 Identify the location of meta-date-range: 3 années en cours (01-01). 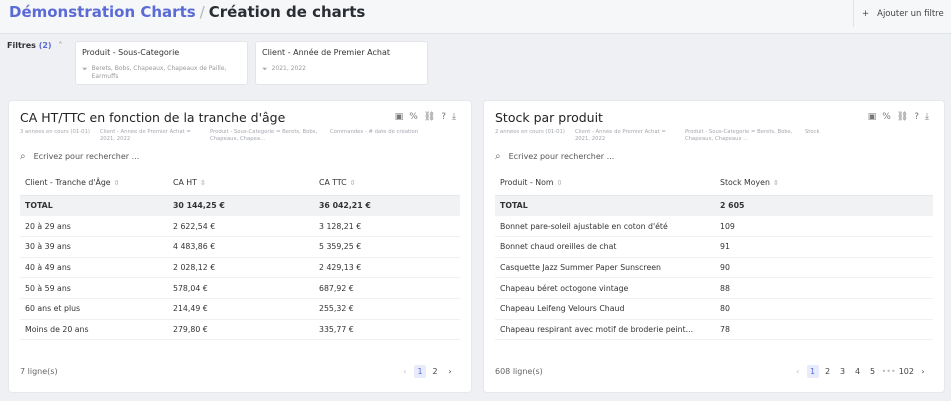
(55, 132).